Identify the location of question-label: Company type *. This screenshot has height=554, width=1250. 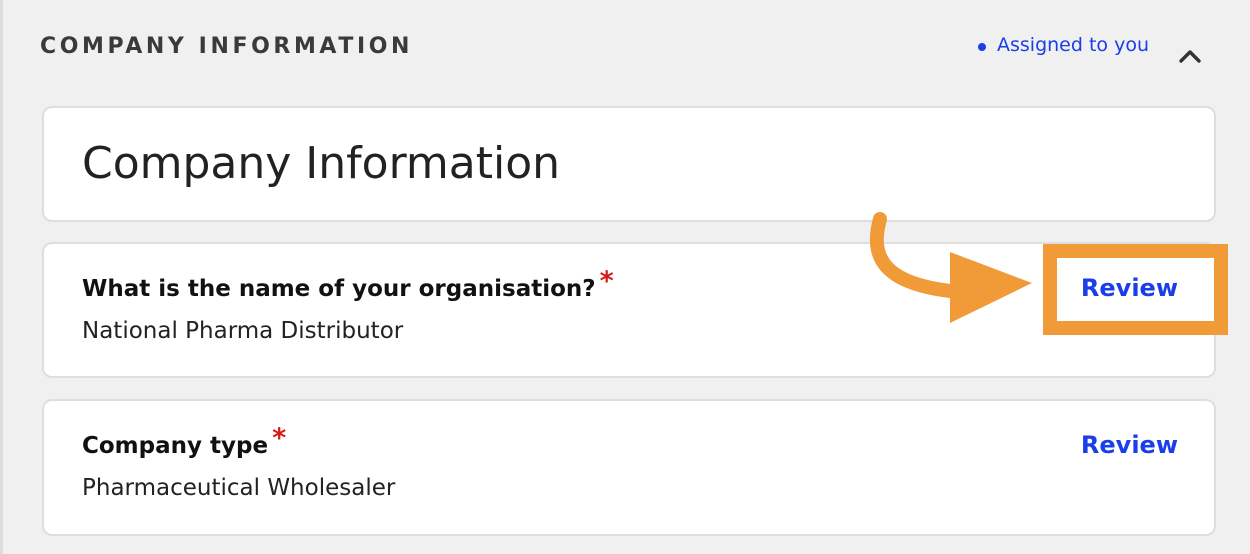
(184, 441).